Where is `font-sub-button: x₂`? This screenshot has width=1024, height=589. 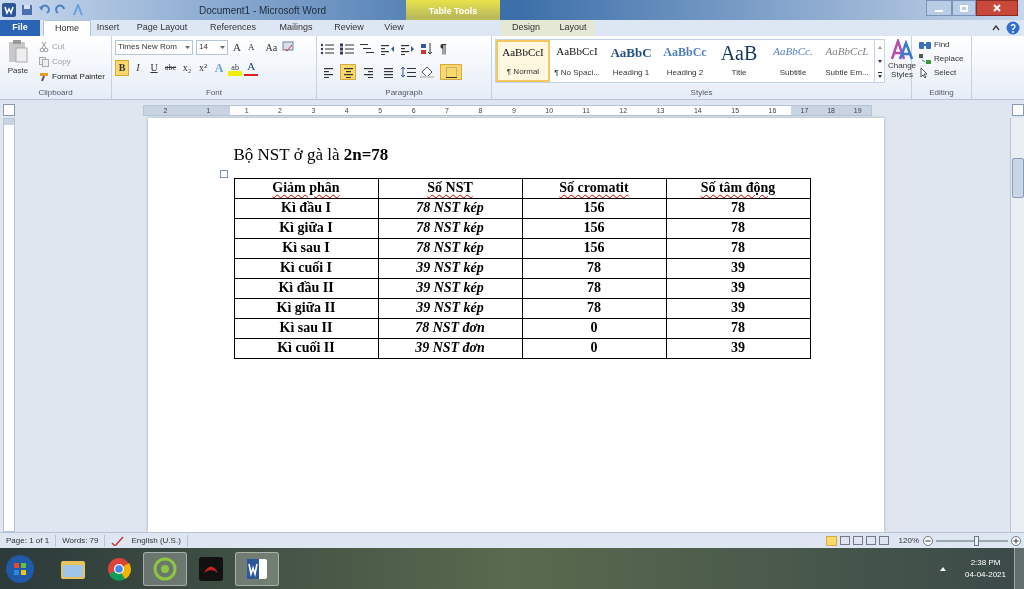
font-sub-button: x₂ is located at coordinates (187, 67).